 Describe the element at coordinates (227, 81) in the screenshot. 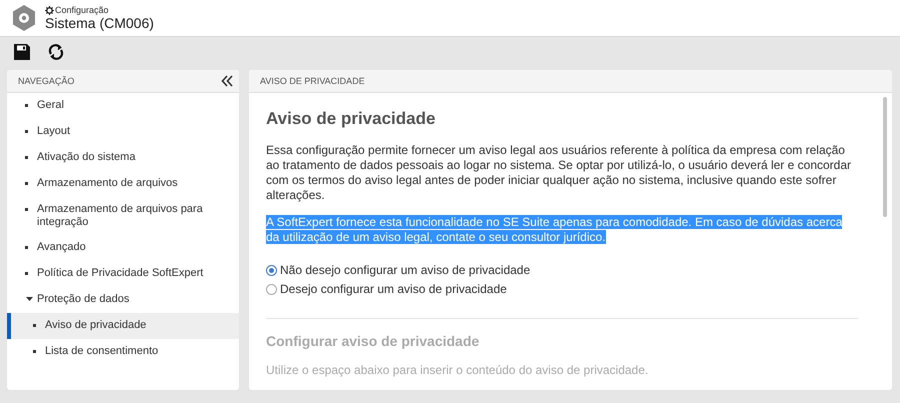

I see `collapse-icon` at that location.